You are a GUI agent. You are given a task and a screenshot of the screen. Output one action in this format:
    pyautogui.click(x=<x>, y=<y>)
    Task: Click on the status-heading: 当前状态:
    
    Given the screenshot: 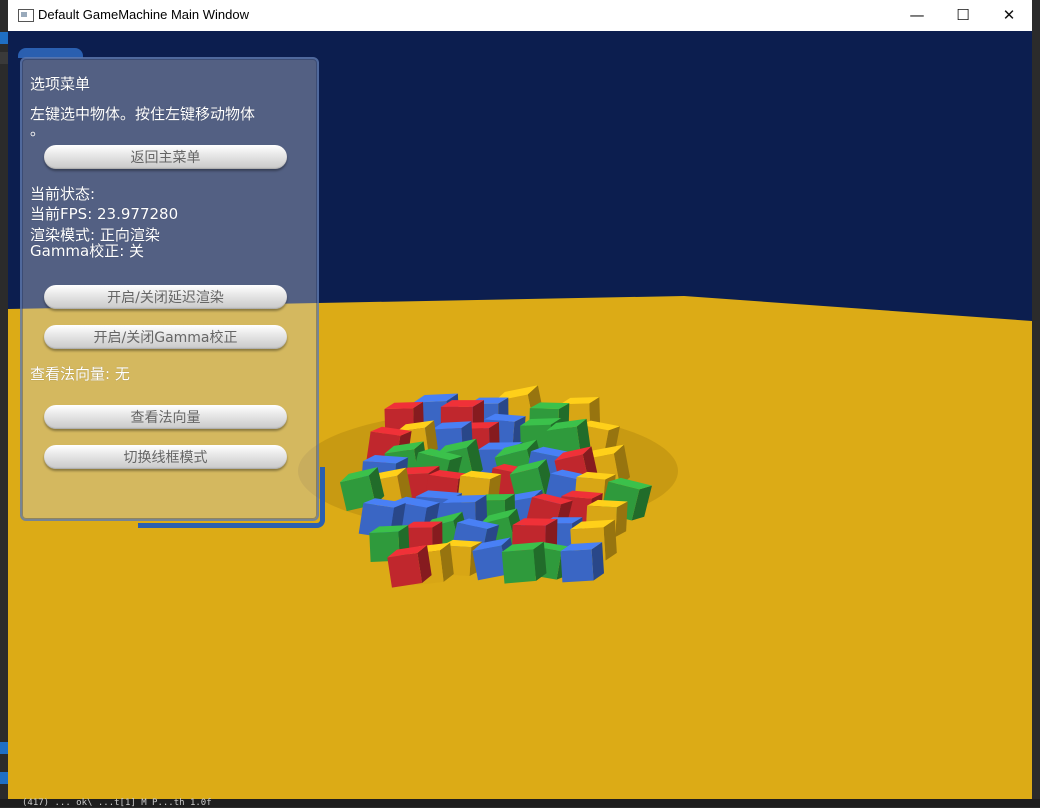 What is the action you would take?
    pyautogui.click(x=63, y=194)
    